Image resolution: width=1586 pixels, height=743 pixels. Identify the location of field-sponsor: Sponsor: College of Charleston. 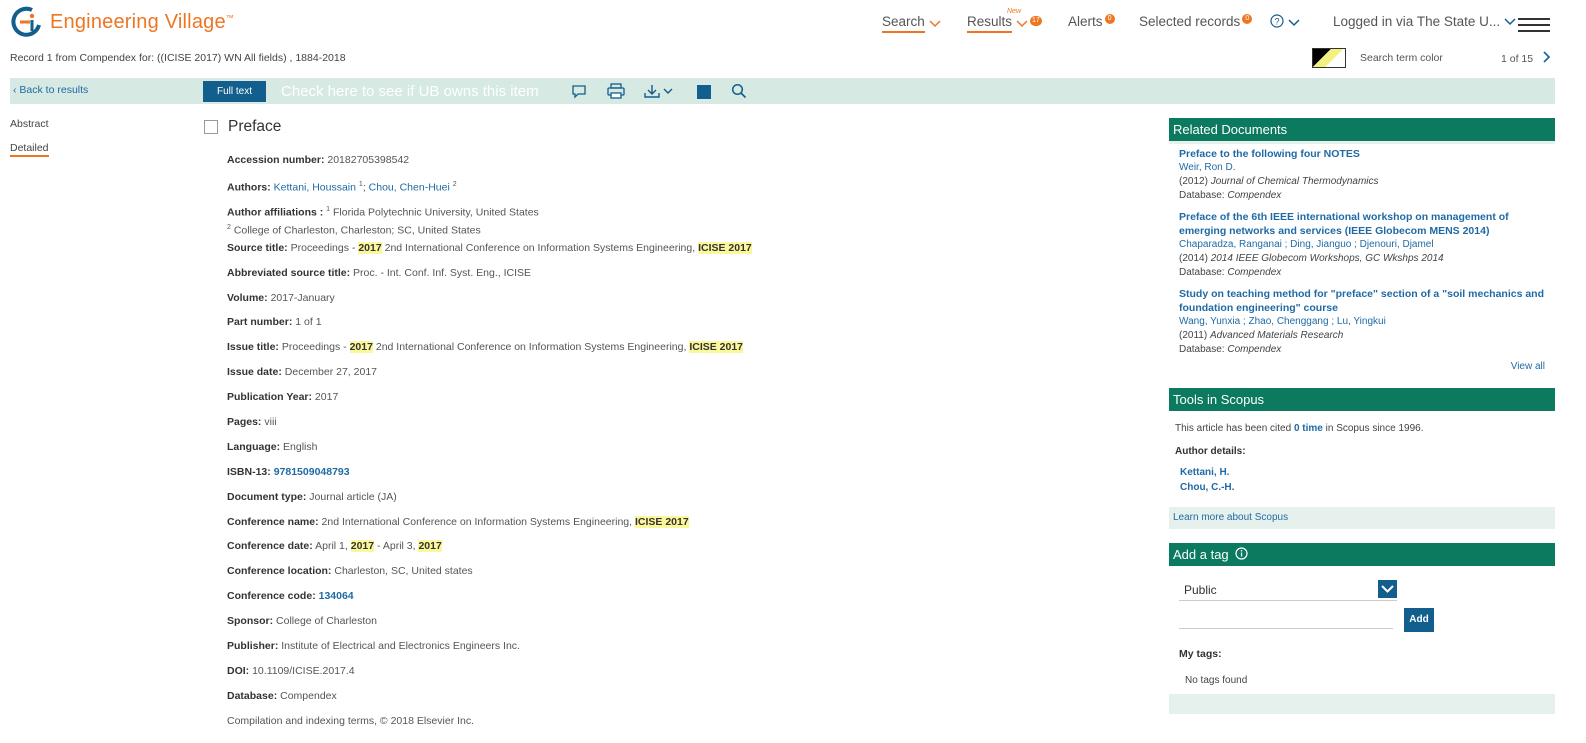
(302, 621).